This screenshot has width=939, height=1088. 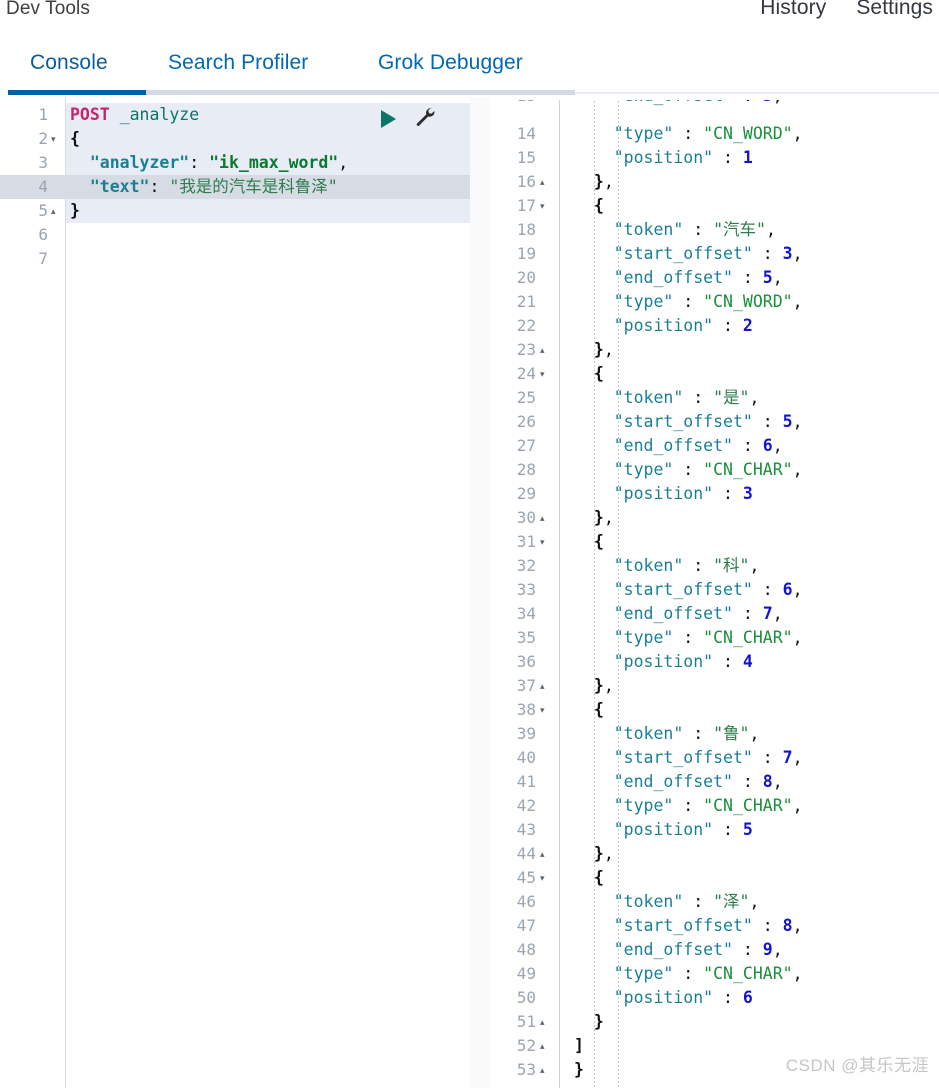 I want to click on code-line: 33 "start_offset" : 6,, so click(x=714, y=590).